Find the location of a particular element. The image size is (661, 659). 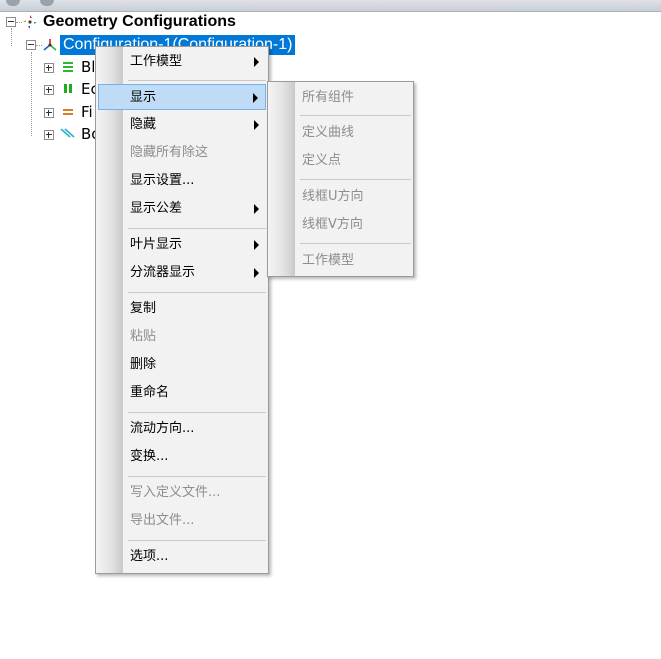

submenu-item-label: 线框V方向 is located at coordinates (332, 224).